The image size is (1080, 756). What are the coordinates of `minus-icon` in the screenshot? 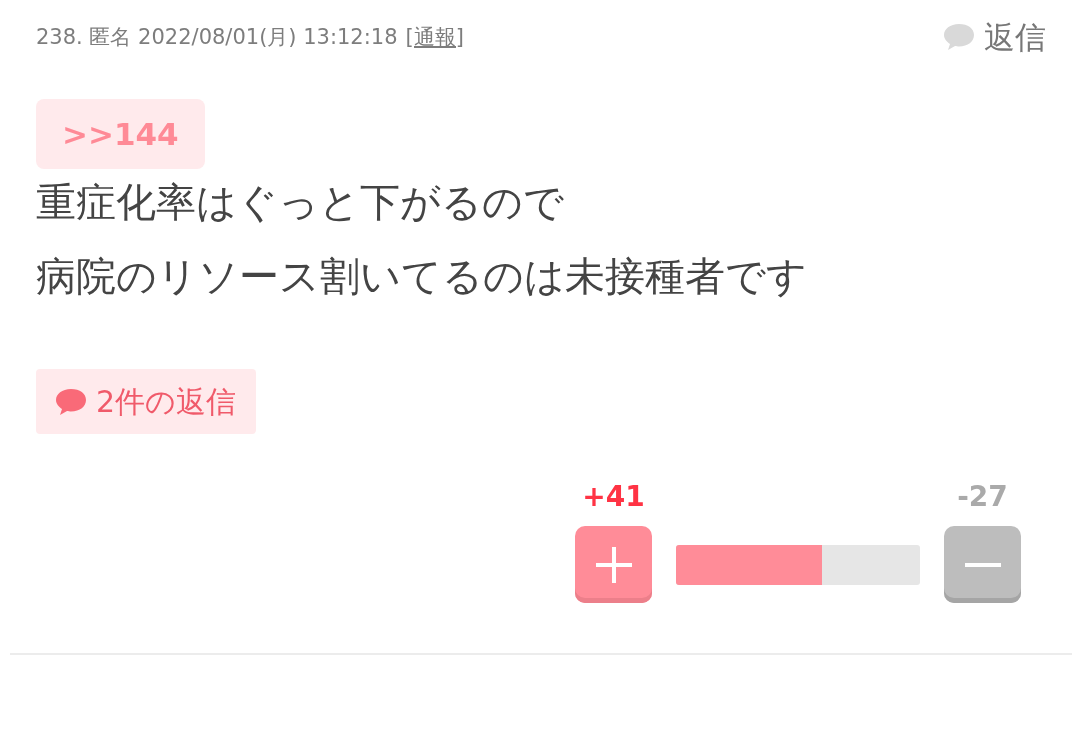 It's located at (982, 564).